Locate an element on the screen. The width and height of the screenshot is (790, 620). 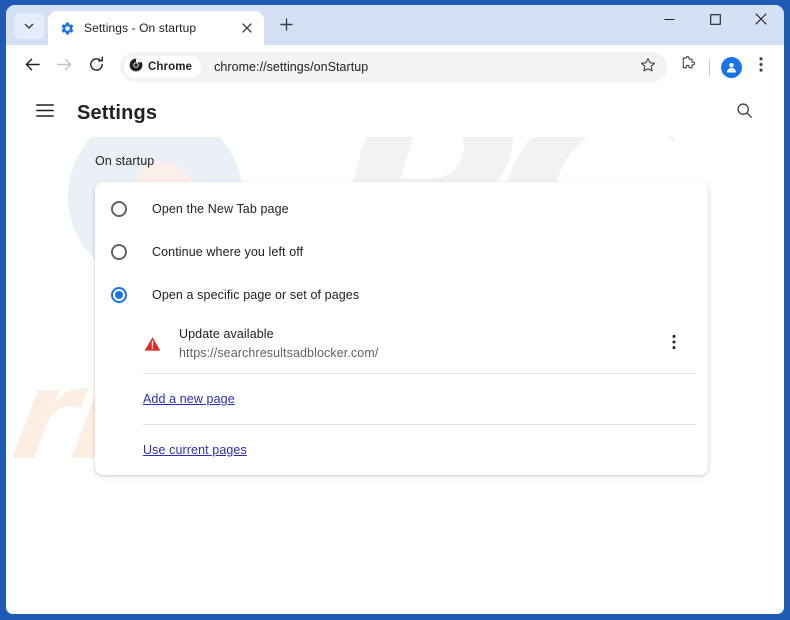
star-icon is located at coordinates (648, 67).